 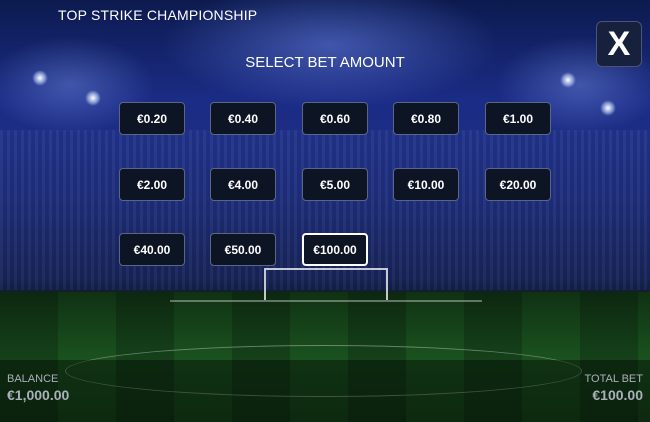 What do you see at coordinates (243, 184) in the screenshot?
I see `bet-option-4-00: €4.00` at bounding box center [243, 184].